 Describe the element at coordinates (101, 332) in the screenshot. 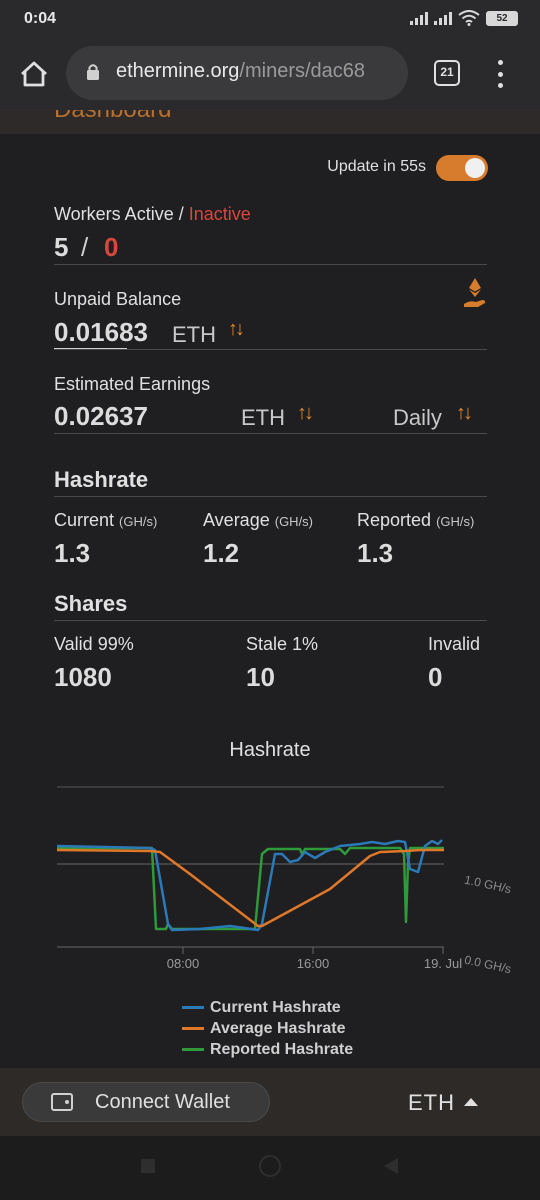

I see `unpaid-balance-value: 0.01683` at that location.